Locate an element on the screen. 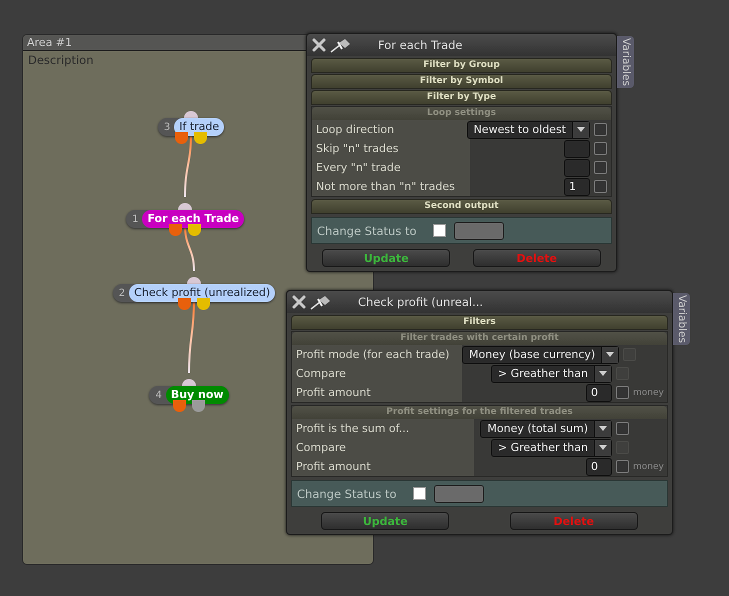 The image size is (729, 596). group-header: Loop settings is located at coordinates (461, 113).